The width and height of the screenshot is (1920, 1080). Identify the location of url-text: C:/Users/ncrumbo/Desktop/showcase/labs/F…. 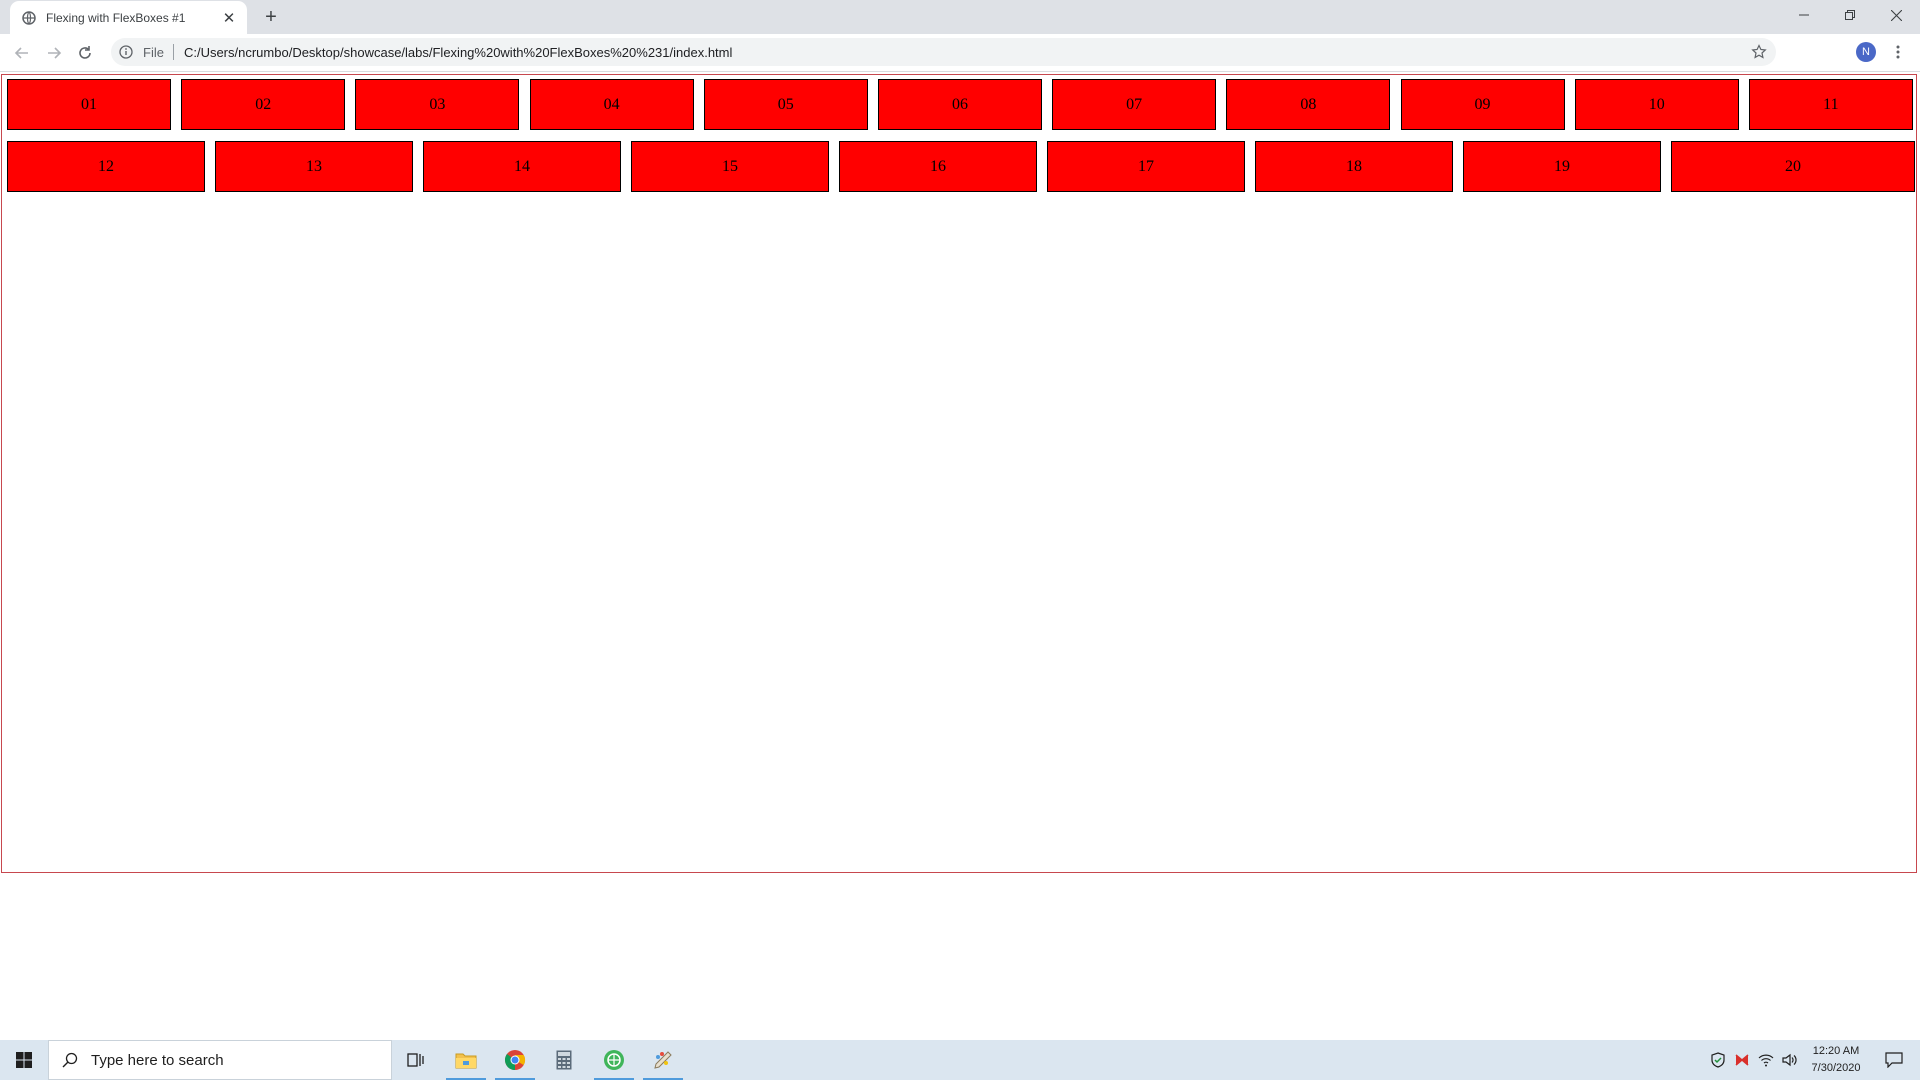
(458, 52).